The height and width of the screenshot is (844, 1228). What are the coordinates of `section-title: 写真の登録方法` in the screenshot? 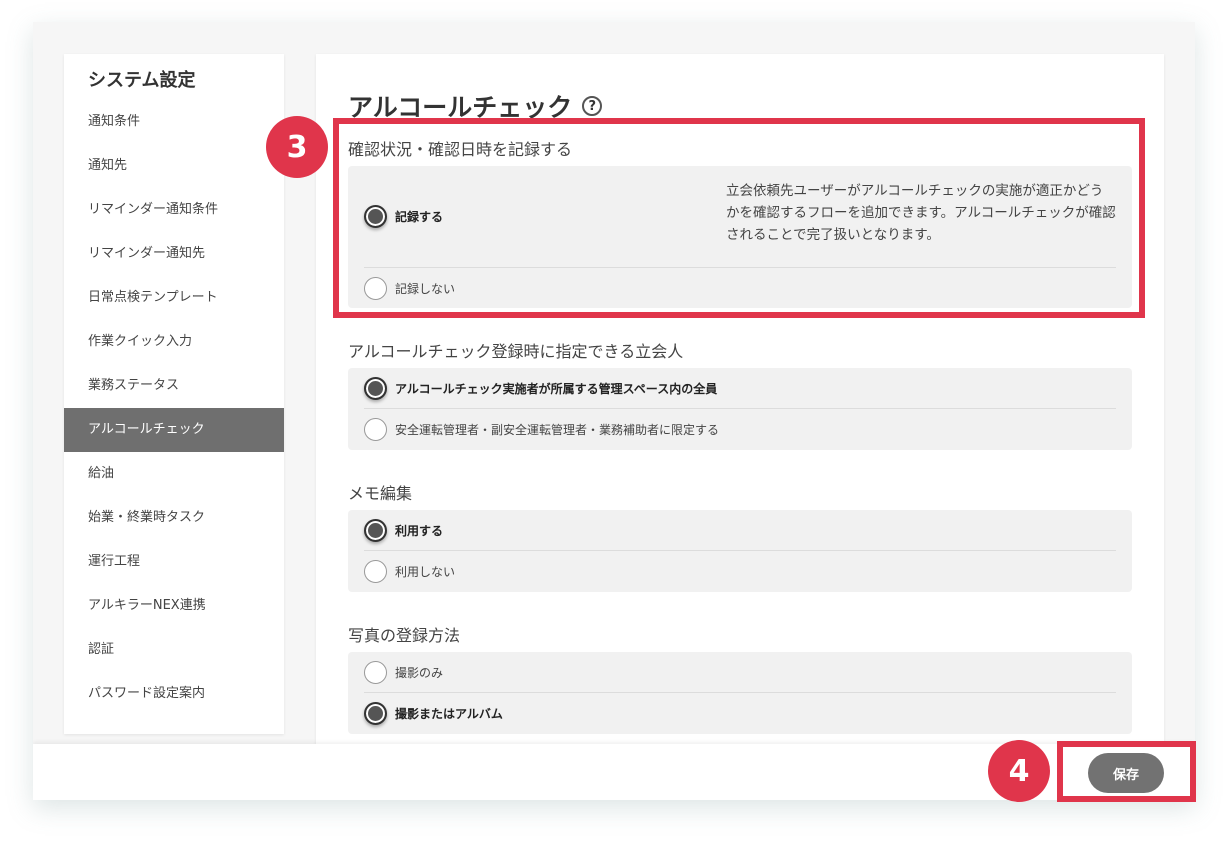 It's located at (404, 635).